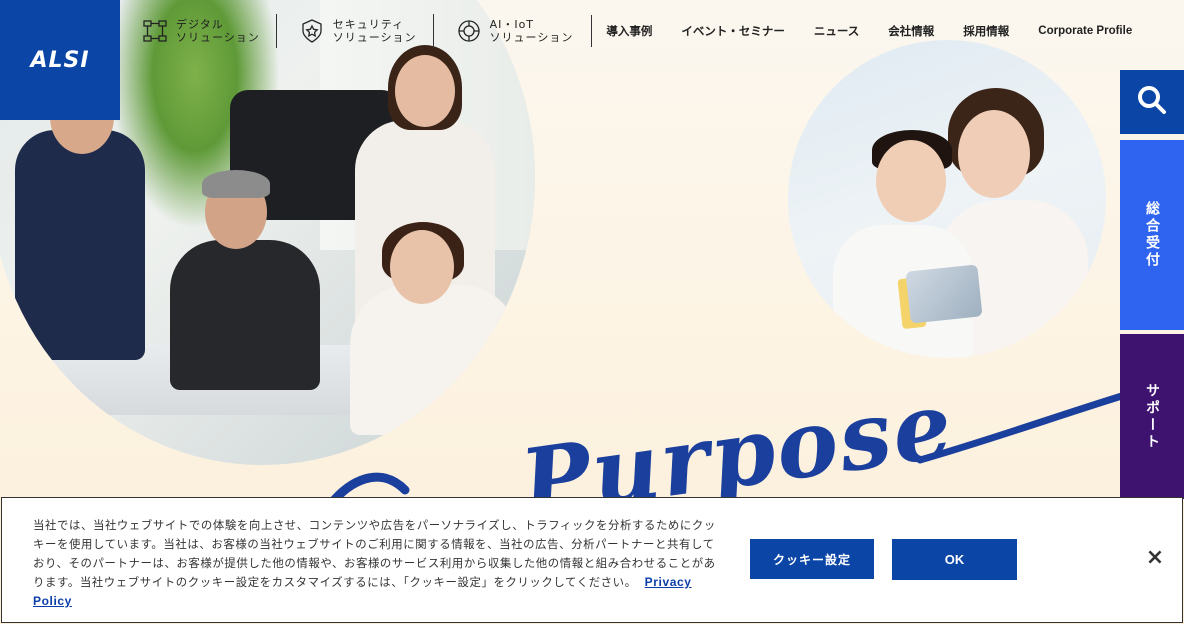 This screenshot has height=624, width=1184. I want to click on nav-solution-line1: デジタル, so click(200, 24).